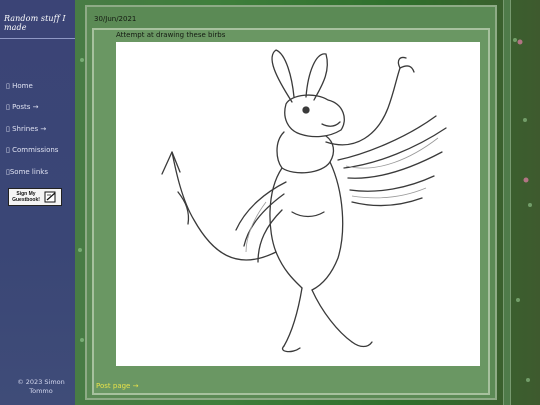 This screenshot has width=540, height=405. I want to click on title-divider, so click(37, 38).